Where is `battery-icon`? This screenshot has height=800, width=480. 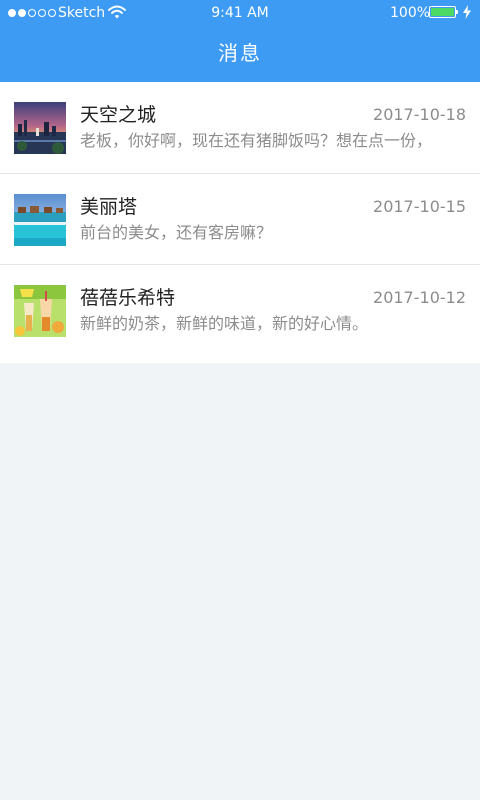
battery-icon is located at coordinates (442, 12).